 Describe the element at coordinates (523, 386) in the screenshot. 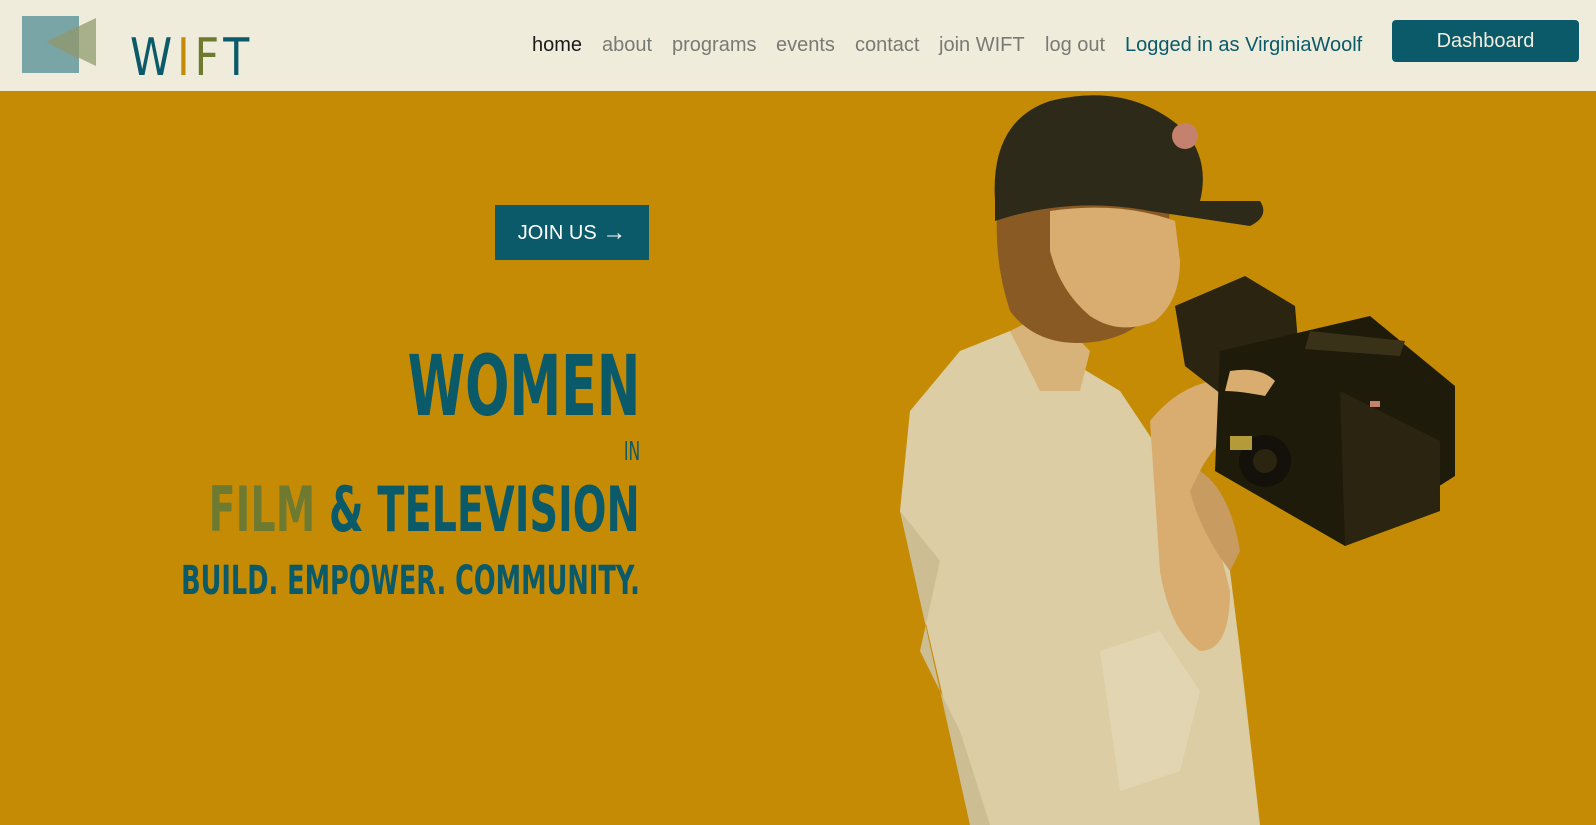

I see `headline-women: WOMEN` at that location.